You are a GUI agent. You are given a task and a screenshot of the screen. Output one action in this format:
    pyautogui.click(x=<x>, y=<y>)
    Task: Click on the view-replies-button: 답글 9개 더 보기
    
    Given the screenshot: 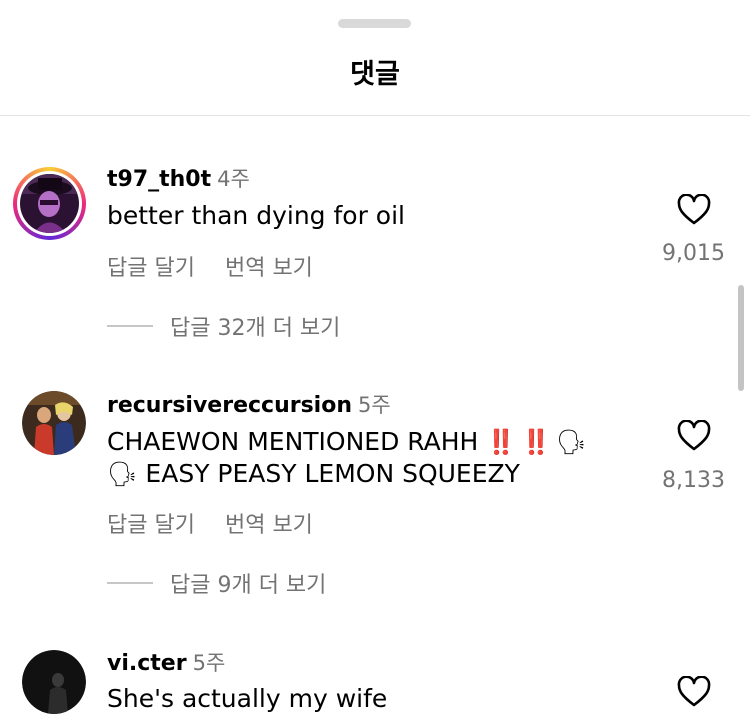 What is the action you would take?
    pyautogui.click(x=216, y=583)
    